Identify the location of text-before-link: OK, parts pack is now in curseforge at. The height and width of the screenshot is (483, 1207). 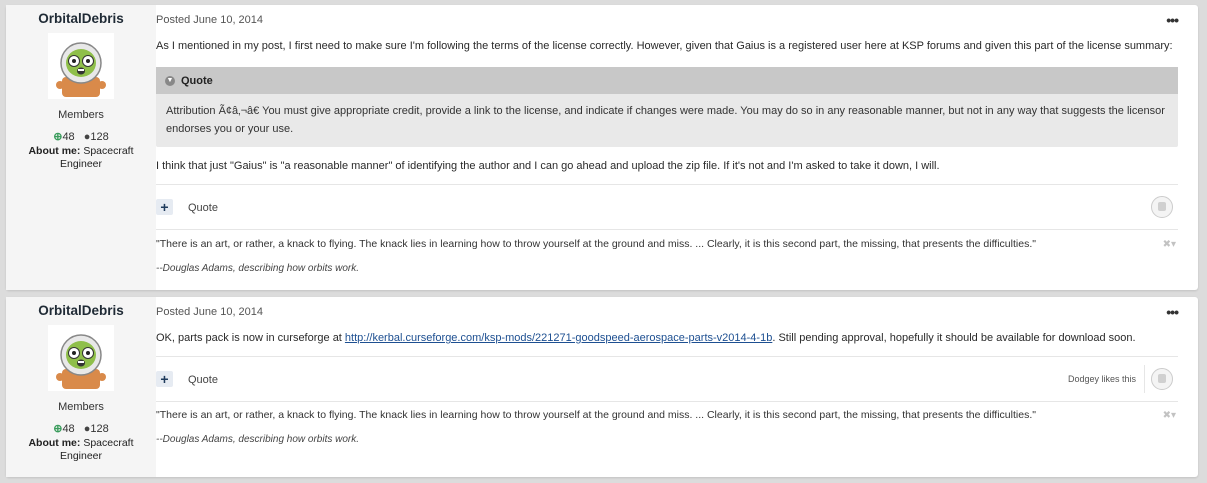
(250, 338).